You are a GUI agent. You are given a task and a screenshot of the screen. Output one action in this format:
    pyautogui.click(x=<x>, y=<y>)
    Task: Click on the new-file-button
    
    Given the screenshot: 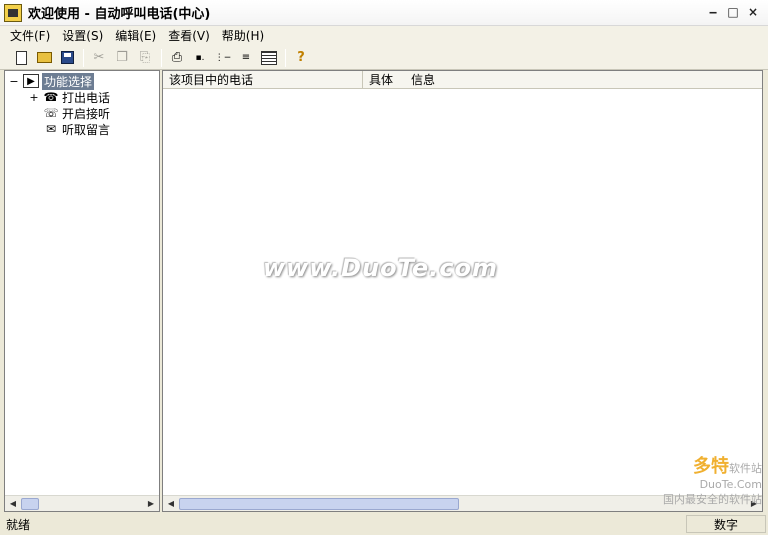 What is the action you would take?
    pyautogui.click(x=21, y=58)
    